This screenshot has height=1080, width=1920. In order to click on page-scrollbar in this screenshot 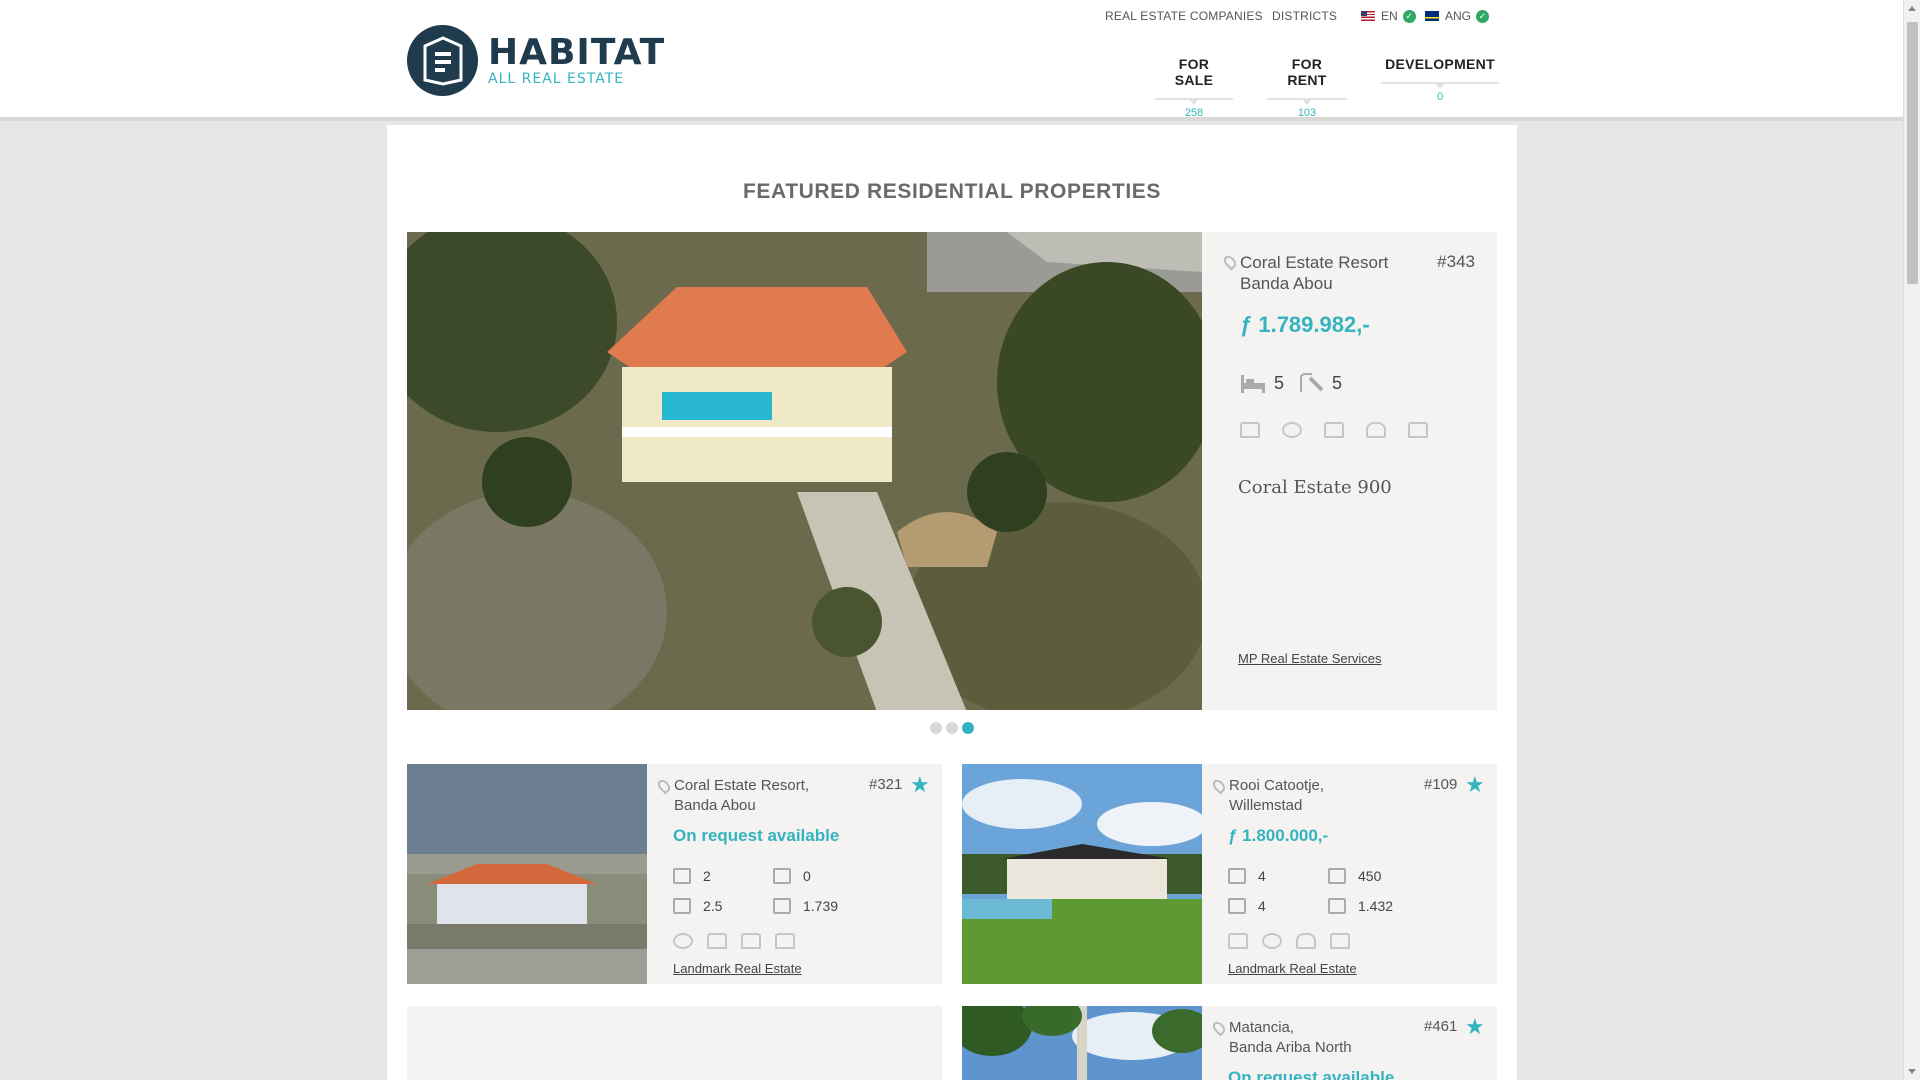, I will do `click(1911, 540)`.